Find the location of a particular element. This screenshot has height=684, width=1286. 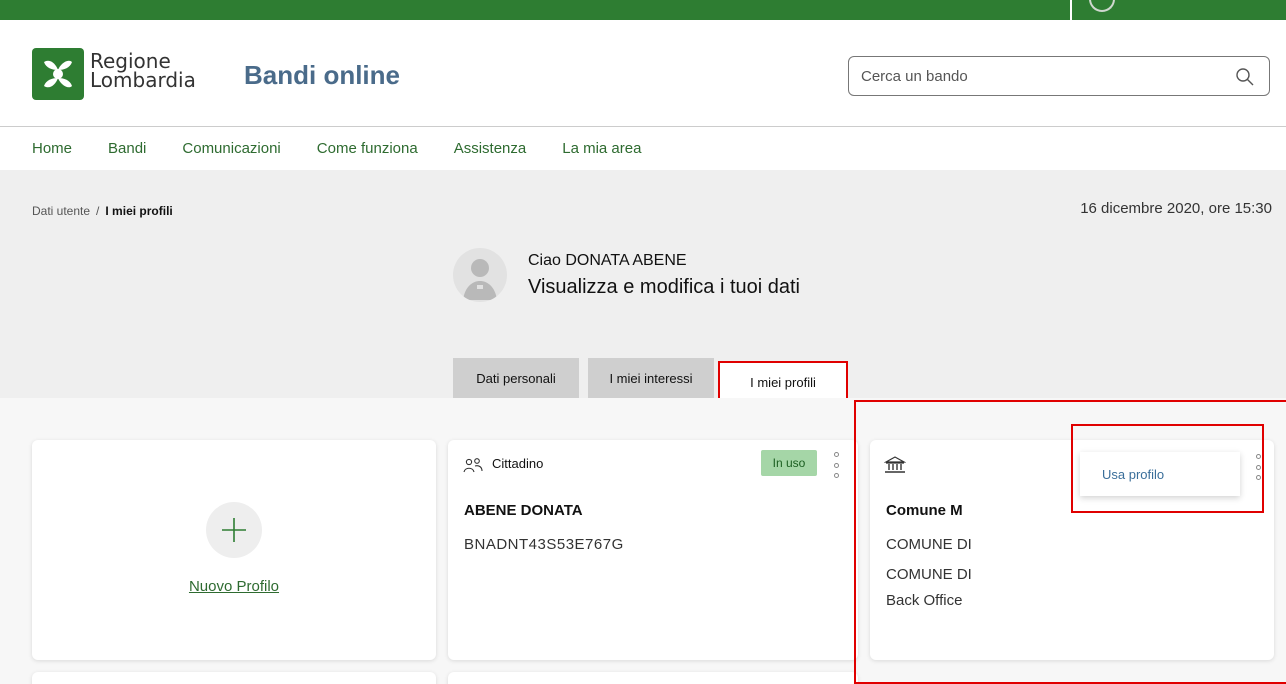

new-profile-card: Nuovo Profilo is located at coordinates (234, 550).